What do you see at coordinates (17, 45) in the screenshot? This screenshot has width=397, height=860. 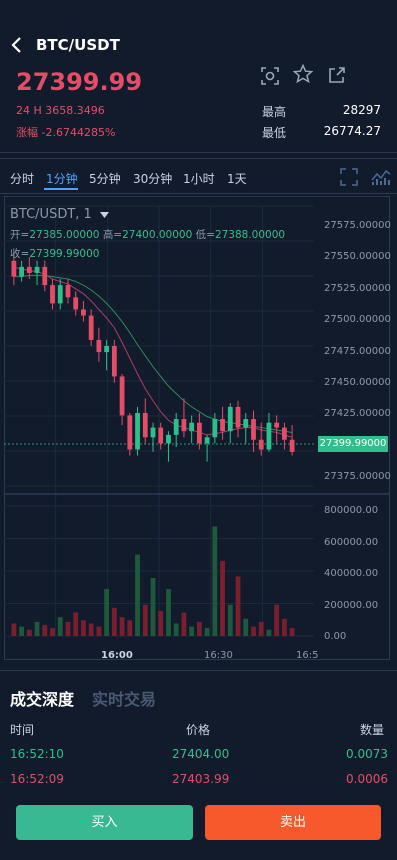 I see `back-arrow-icon` at bounding box center [17, 45].